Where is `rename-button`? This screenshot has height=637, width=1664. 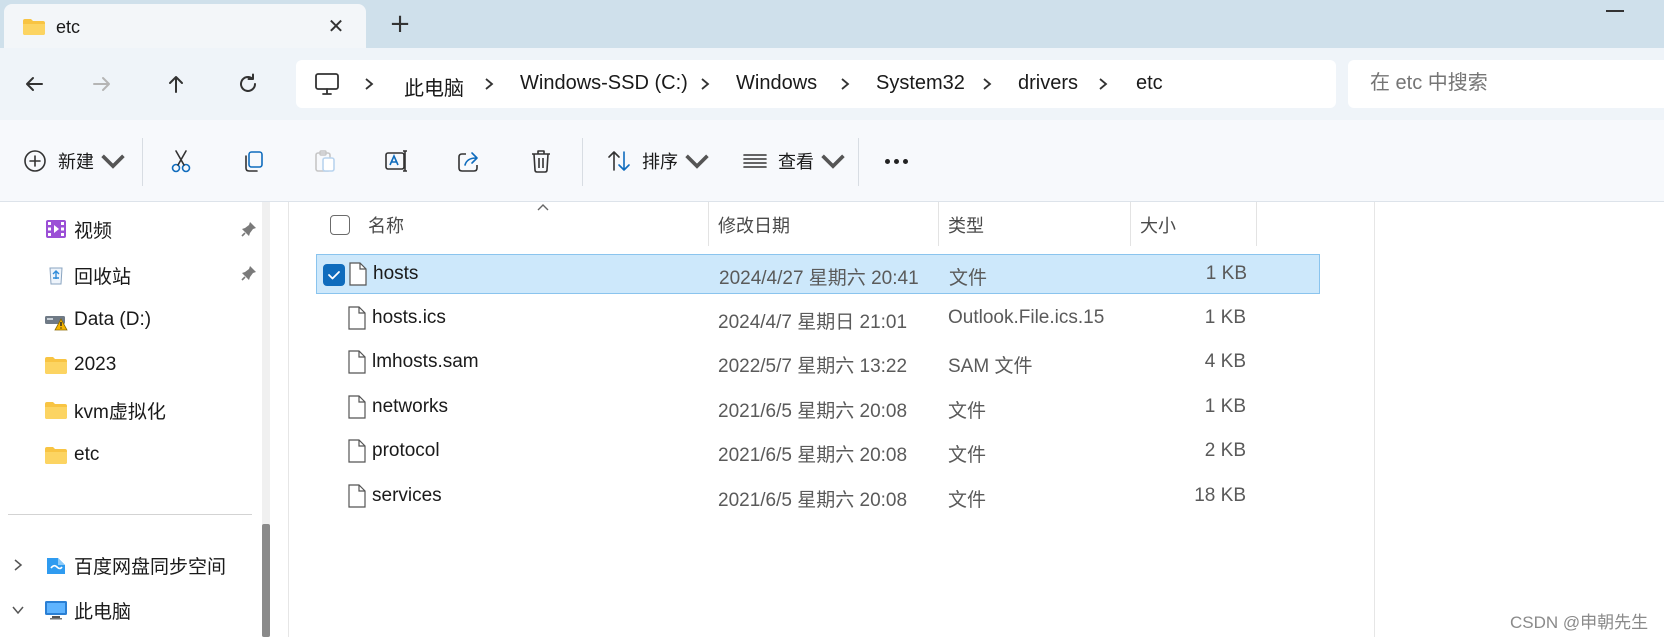
rename-button is located at coordinates (397, 161).